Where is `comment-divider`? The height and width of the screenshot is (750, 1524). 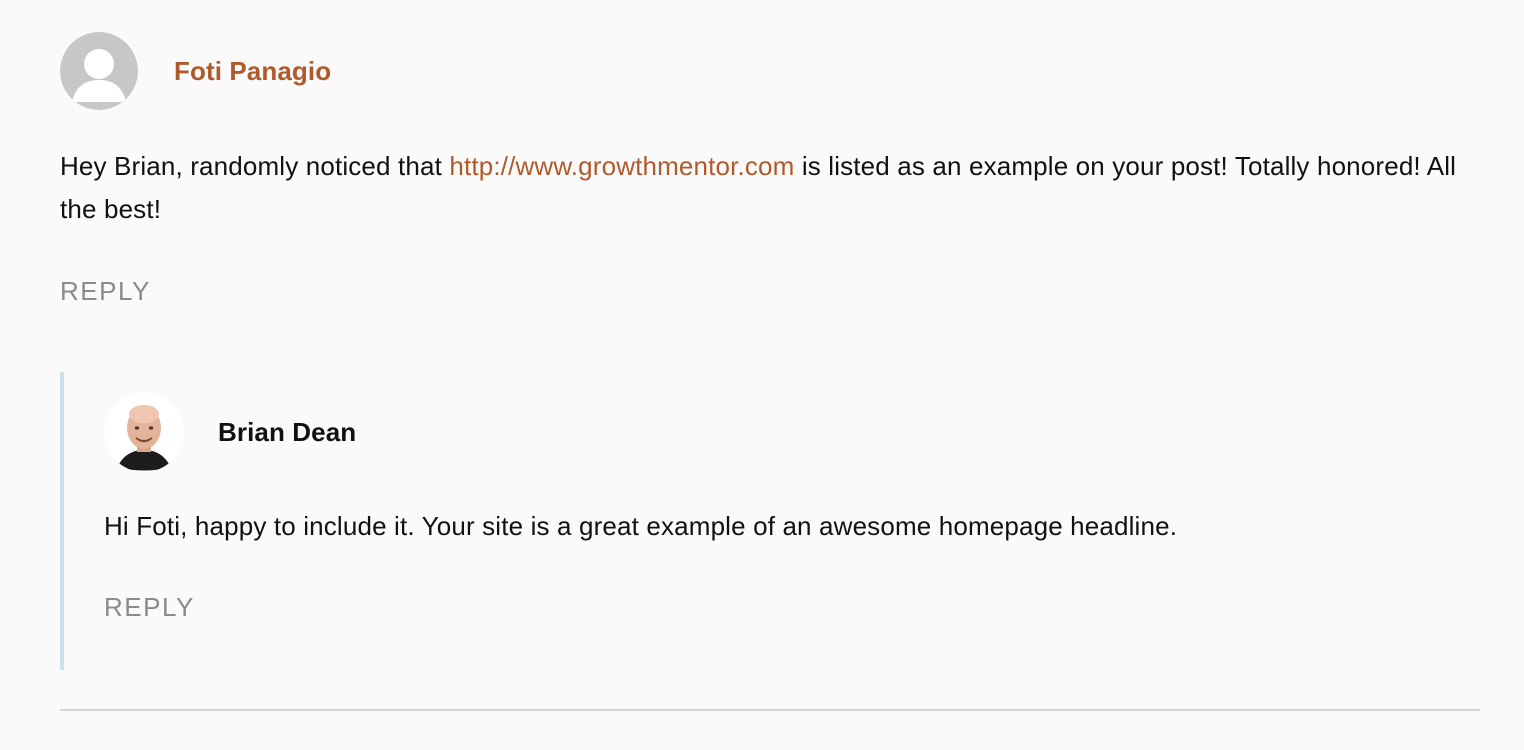
comment-divider is located at coordinates (770, 710).